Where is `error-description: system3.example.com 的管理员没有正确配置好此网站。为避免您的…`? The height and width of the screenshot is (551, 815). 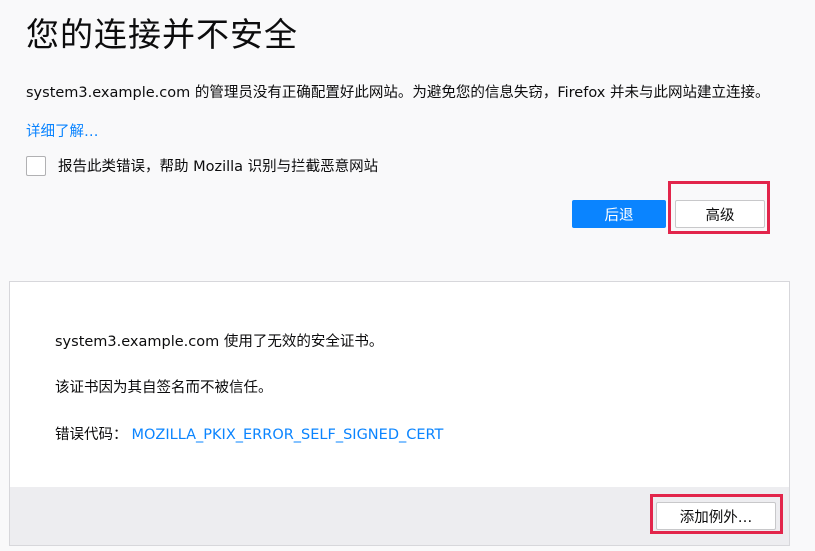 error-description: system3.example.com 的管理员没有正确配置好此网站。为避免您的… is located at coordinates (398, 93).